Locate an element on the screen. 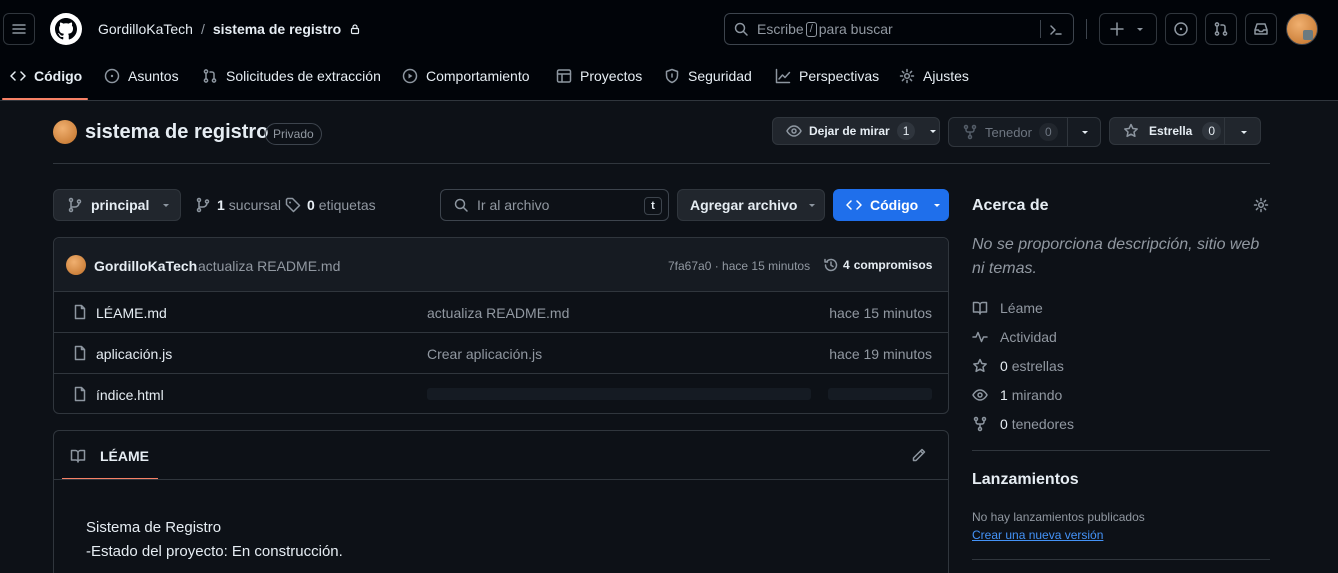 The image size is (1338, 573). inbox-button is located at coordinates (1261, 29).